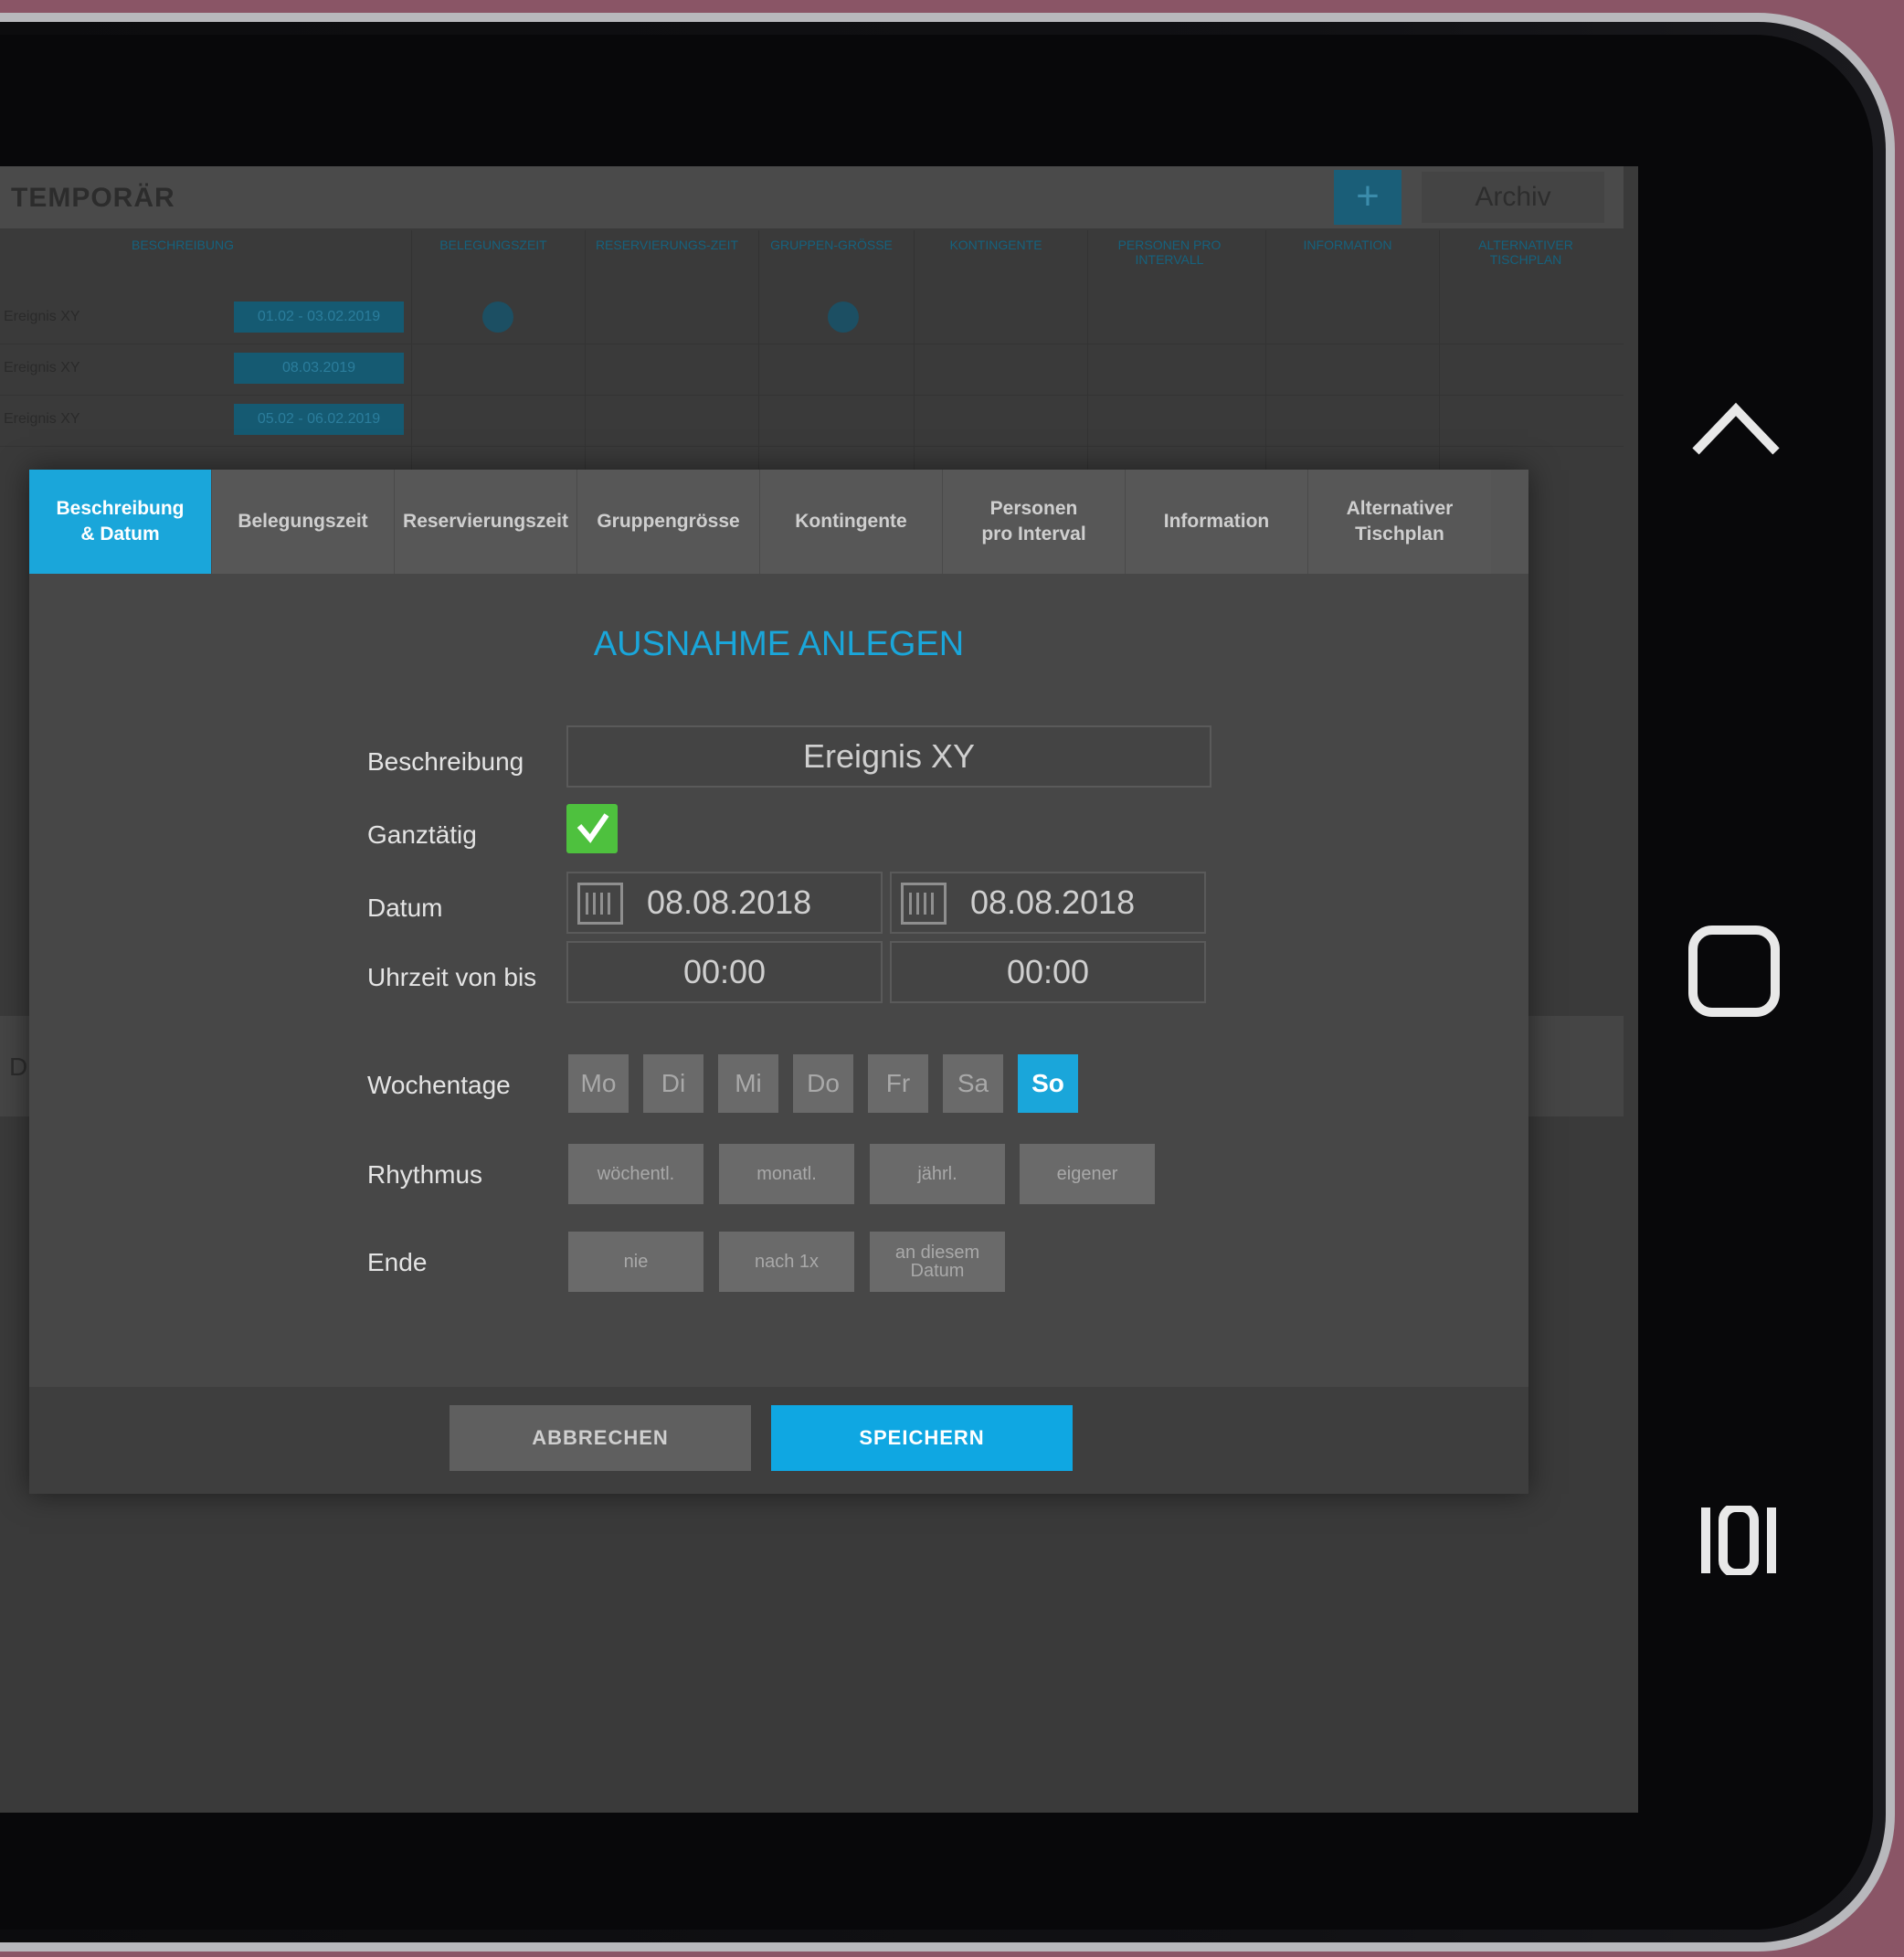 Image resolution: width=1904 pixels, height=1957 pixels. Describe the element at coordinates (748, 1083) in the screenshot. I see `day-button-mi: Mi` at that location.